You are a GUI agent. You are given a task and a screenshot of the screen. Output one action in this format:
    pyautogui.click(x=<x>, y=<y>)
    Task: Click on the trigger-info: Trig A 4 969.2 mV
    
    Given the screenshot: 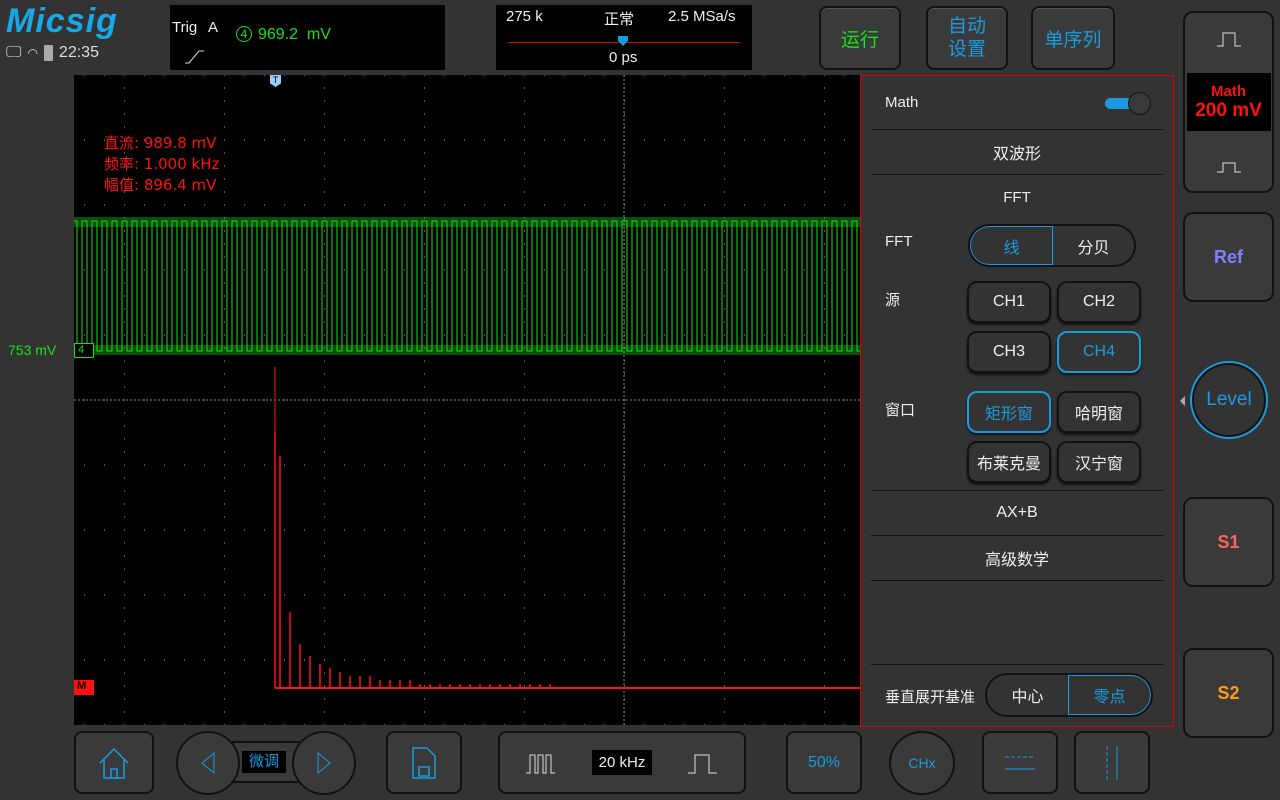 What is the action you would take?
    pyautogui.click(x=307, y=37)
    